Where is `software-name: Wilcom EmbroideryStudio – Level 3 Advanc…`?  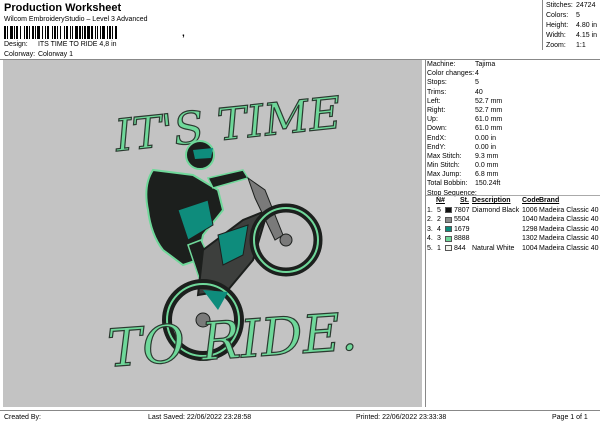
software-name: Wilcom EmbroideryStudio – Level 3 Advanc… is located at coordinates (76, 19).